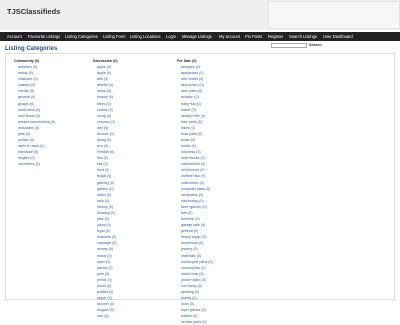 The width and height of the screenshot is (400, 325). Describe the element at coordinates (34, 122) in the screenshot. I see `category-link: missed connections (0)` at that location.